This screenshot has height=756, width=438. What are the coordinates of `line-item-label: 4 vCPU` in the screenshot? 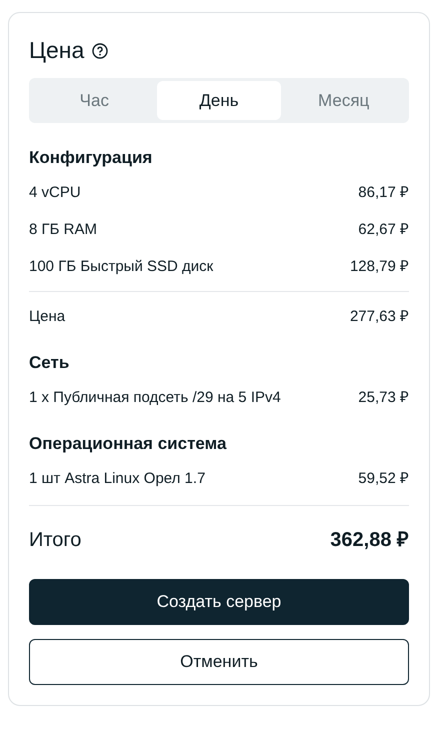 It's located at (55, 192).